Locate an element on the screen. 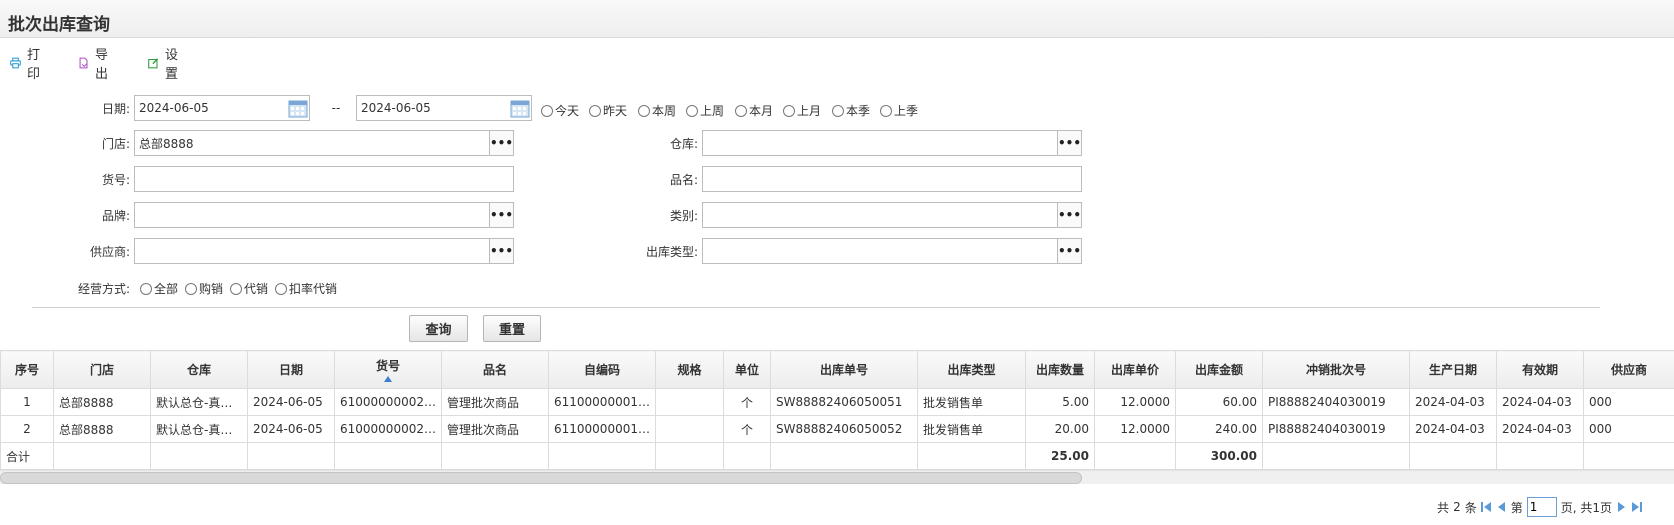 Image resolution: width=1674 pixels, height=525 pixels. category-input is located at coordinates (880, 215).